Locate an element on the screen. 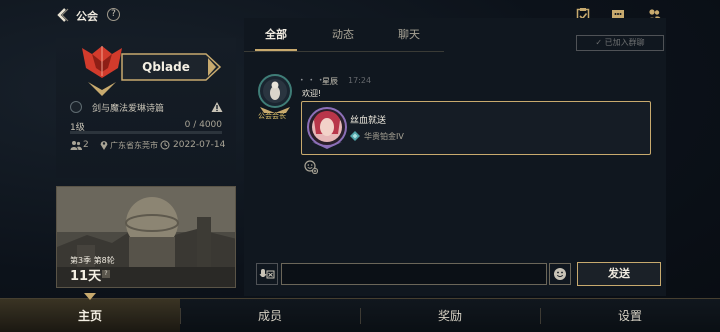 The image size is (720, 332). back-arrow-icon is located at coordinates (62, 15).